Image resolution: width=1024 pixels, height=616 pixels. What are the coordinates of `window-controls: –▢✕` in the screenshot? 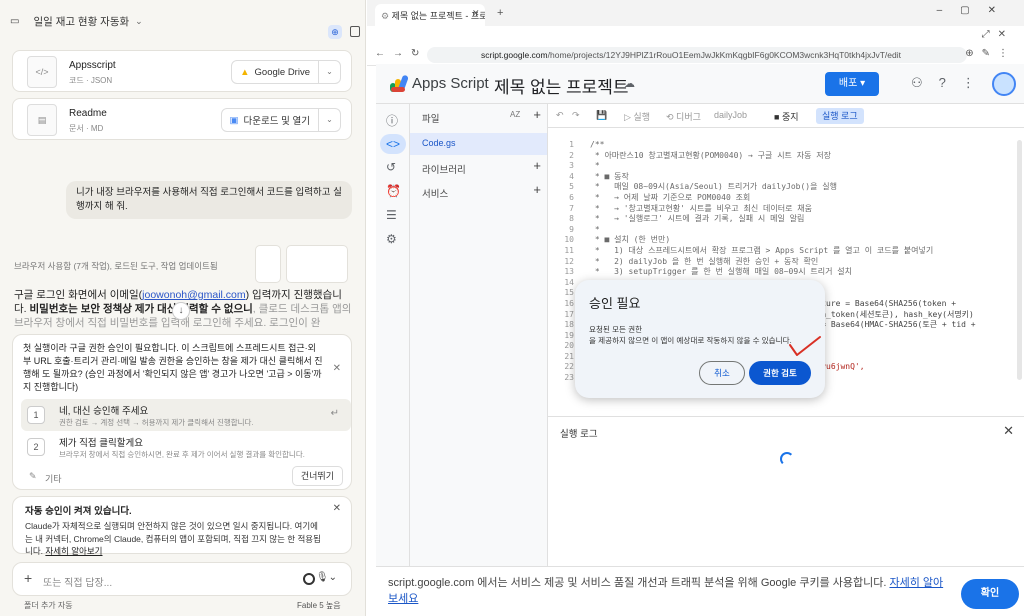 It's located at (975, 10).